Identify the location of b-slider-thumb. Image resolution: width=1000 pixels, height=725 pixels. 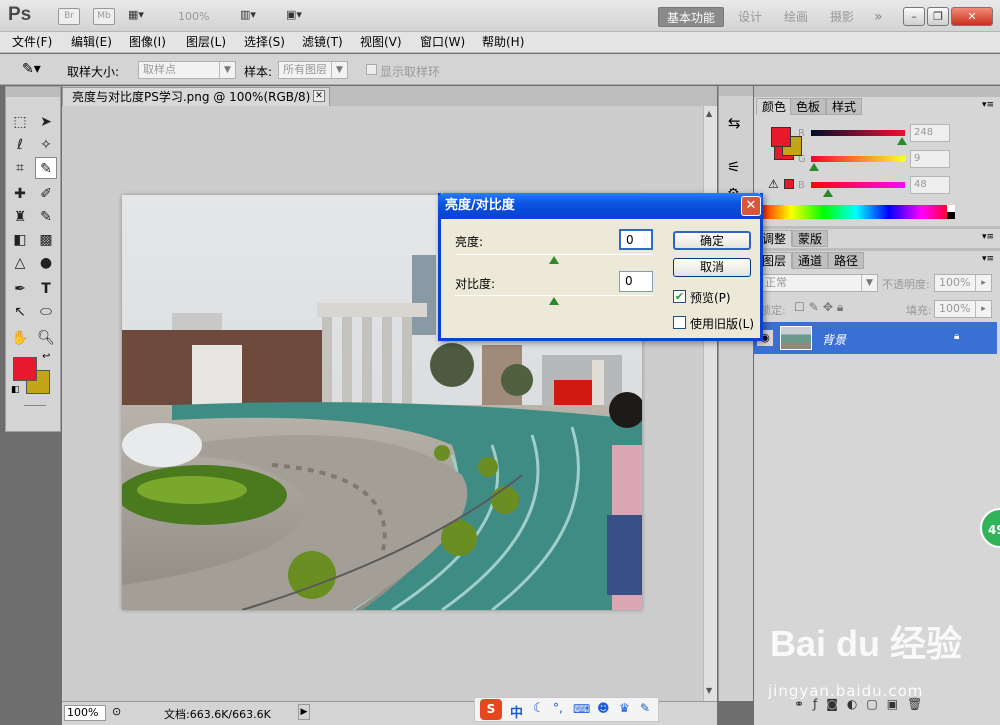
(828, 193).